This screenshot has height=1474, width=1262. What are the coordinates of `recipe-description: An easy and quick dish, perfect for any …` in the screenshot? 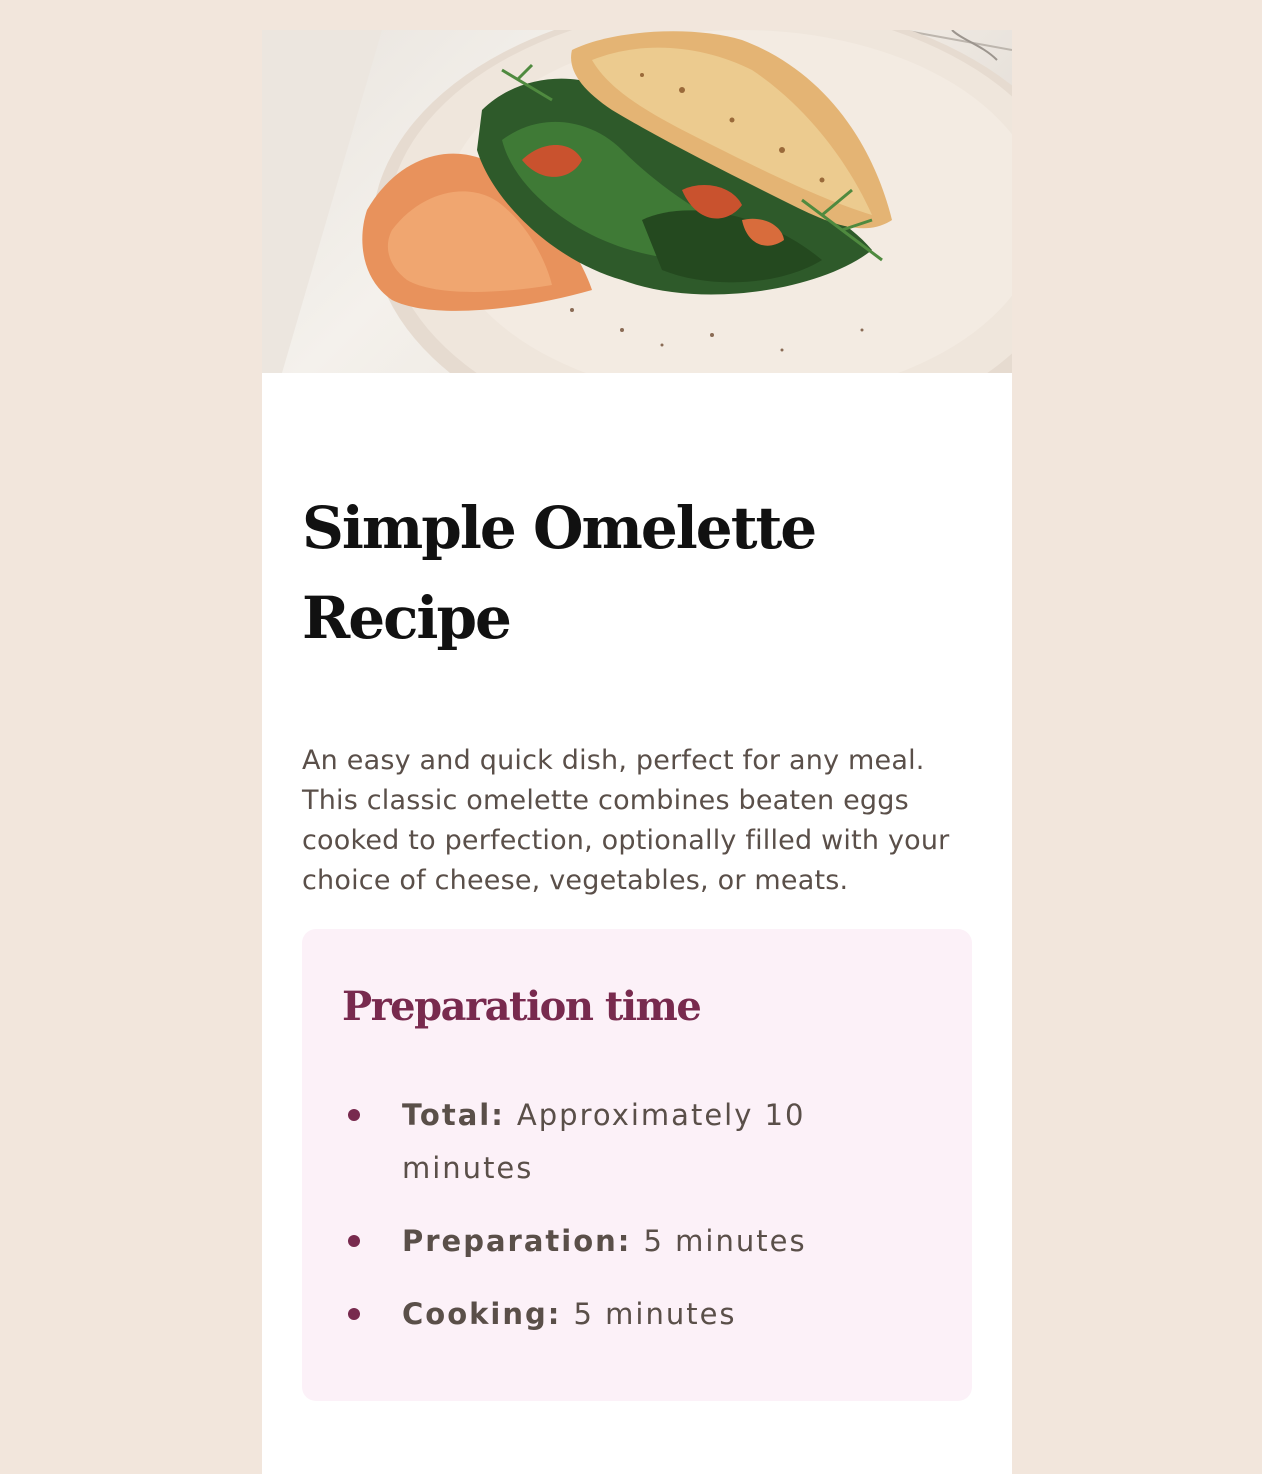 It's located at (626, 820).